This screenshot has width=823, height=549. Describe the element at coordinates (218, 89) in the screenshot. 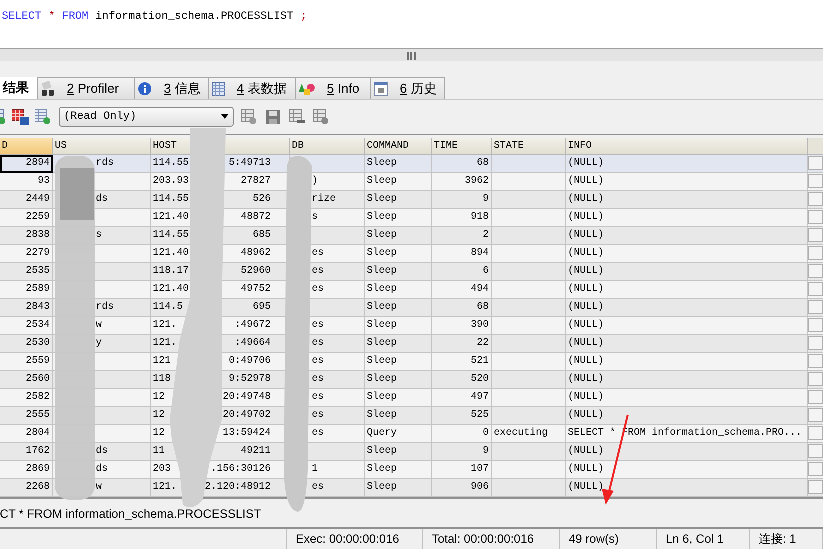

I see `table-icon` at that location.